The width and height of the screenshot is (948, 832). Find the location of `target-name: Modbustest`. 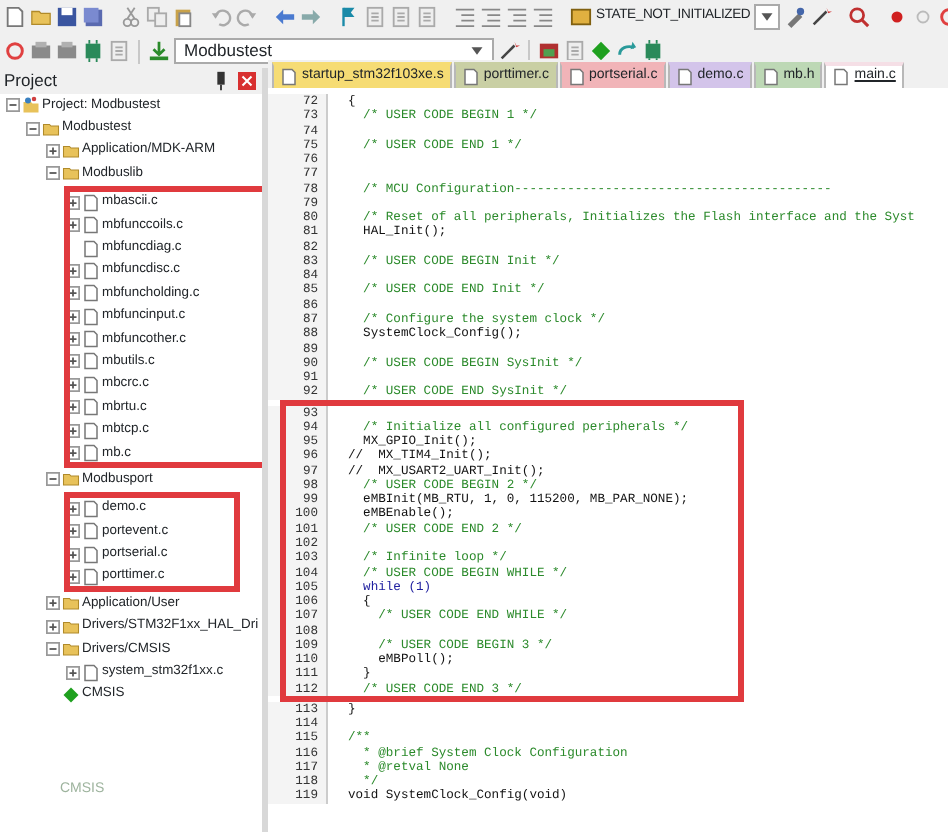

target-name: Modbustest is located at coordinates (228, 51).